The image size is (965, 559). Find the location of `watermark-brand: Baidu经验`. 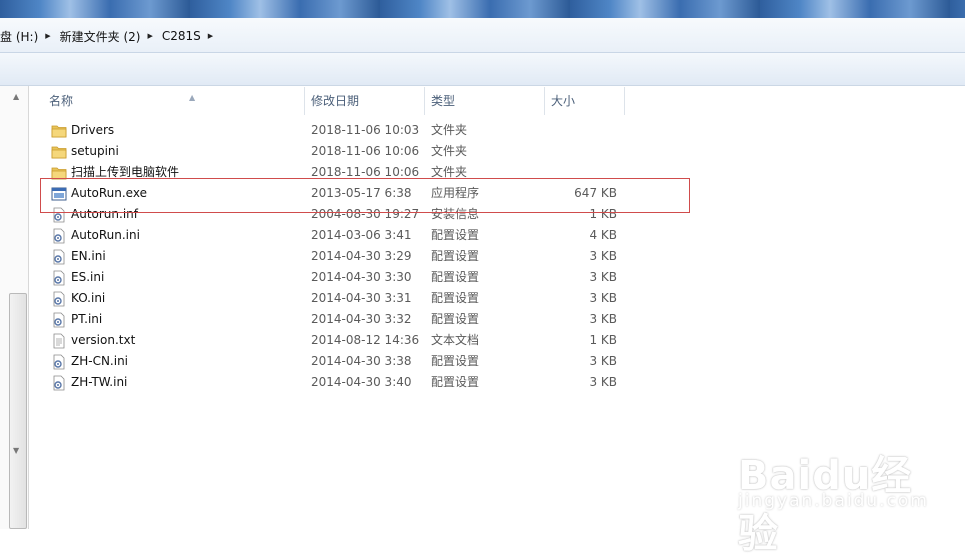

watermark-brand: Baidu经验 is located at coordinates (825, 505).